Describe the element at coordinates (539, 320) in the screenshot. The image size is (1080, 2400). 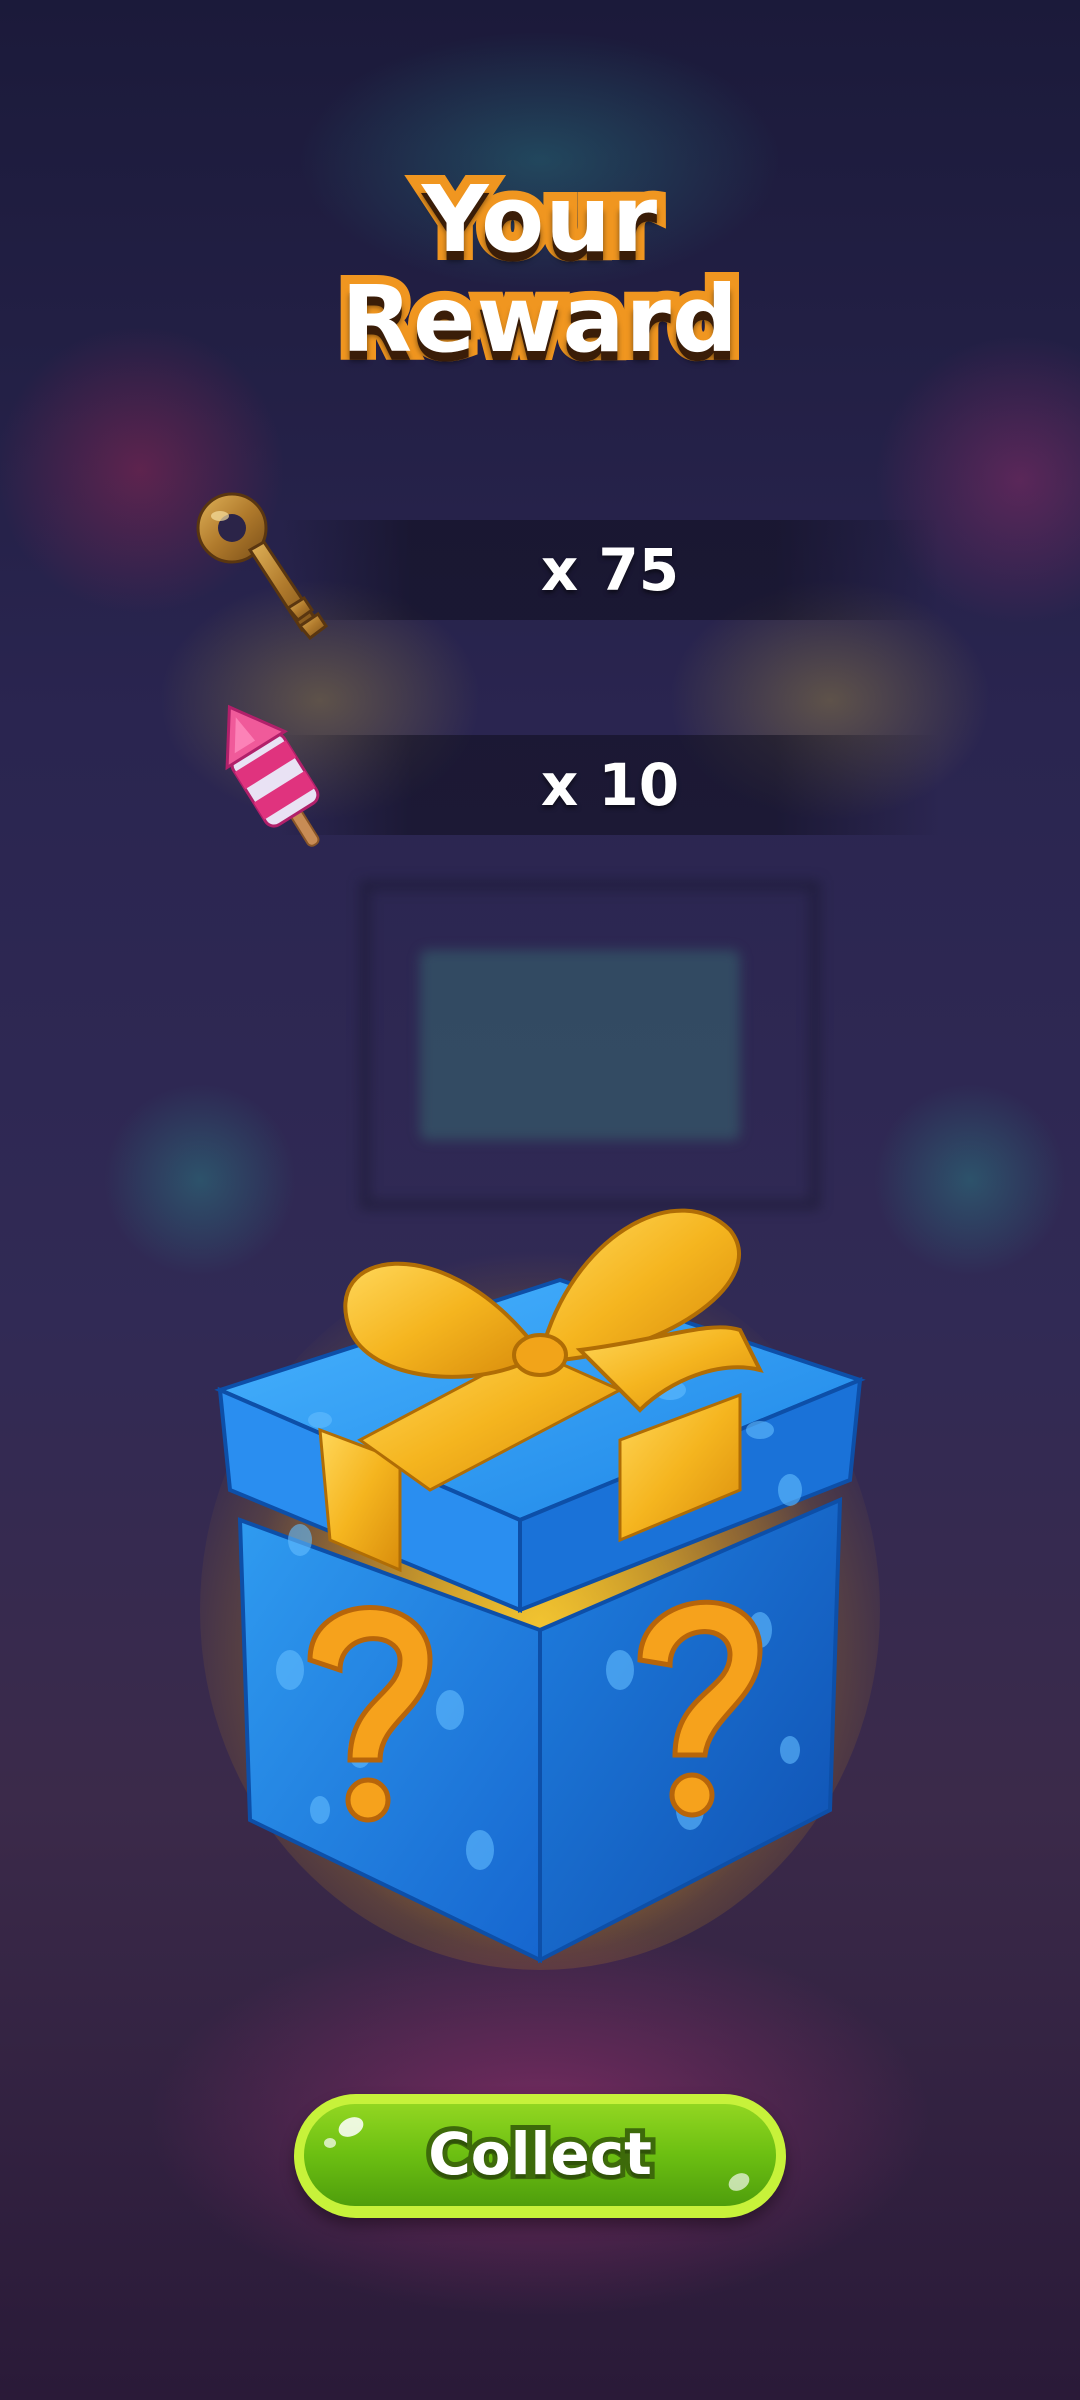
I see `title-line-2: Reward` at that location.